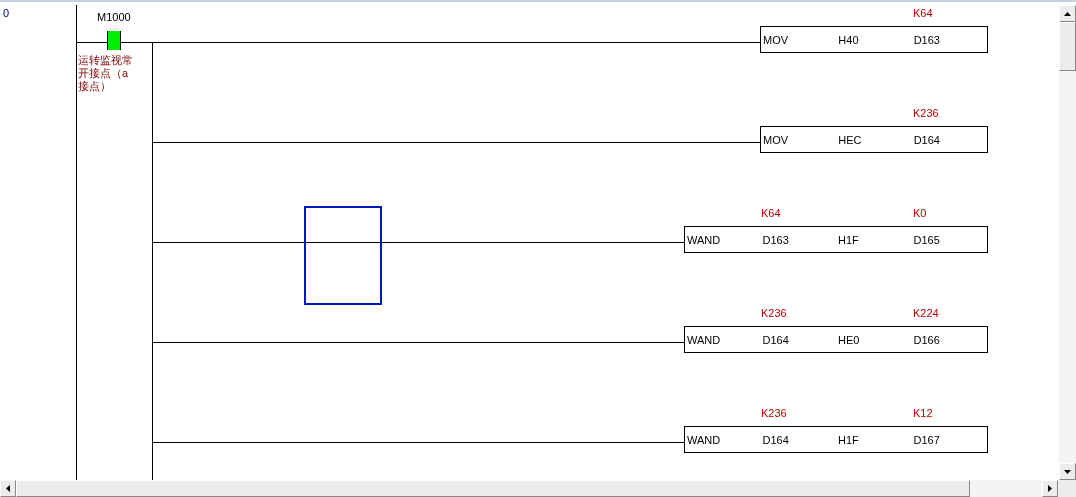 The image size is (1076, 497). What do you see at coordinates (1067, 46) in the screenshot?
I see `scroll-thumb` at bounding box center [1067, 46].